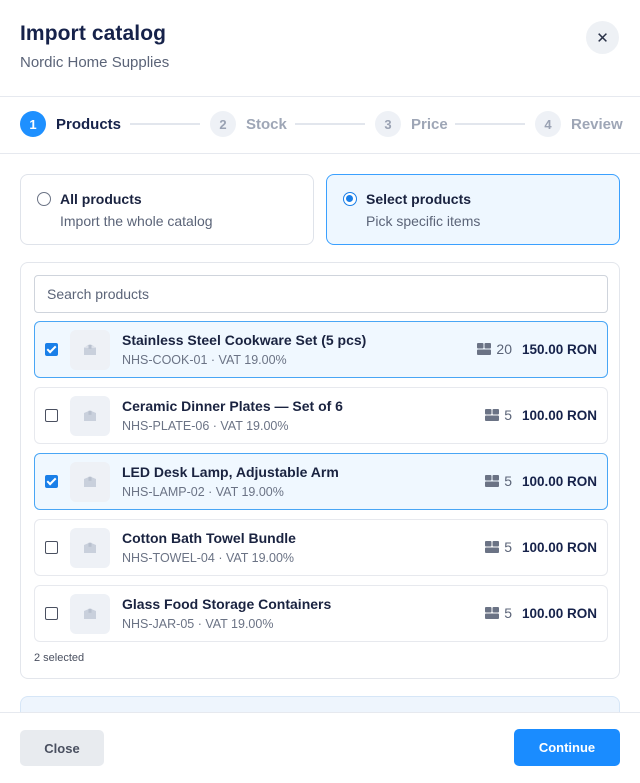 The height and width of the screenshot is (783, 640). Describe the element at coordinates (95, 62) in the screenshot. I see `dialog-subtitle: Nordic Home Supplies` at that location.